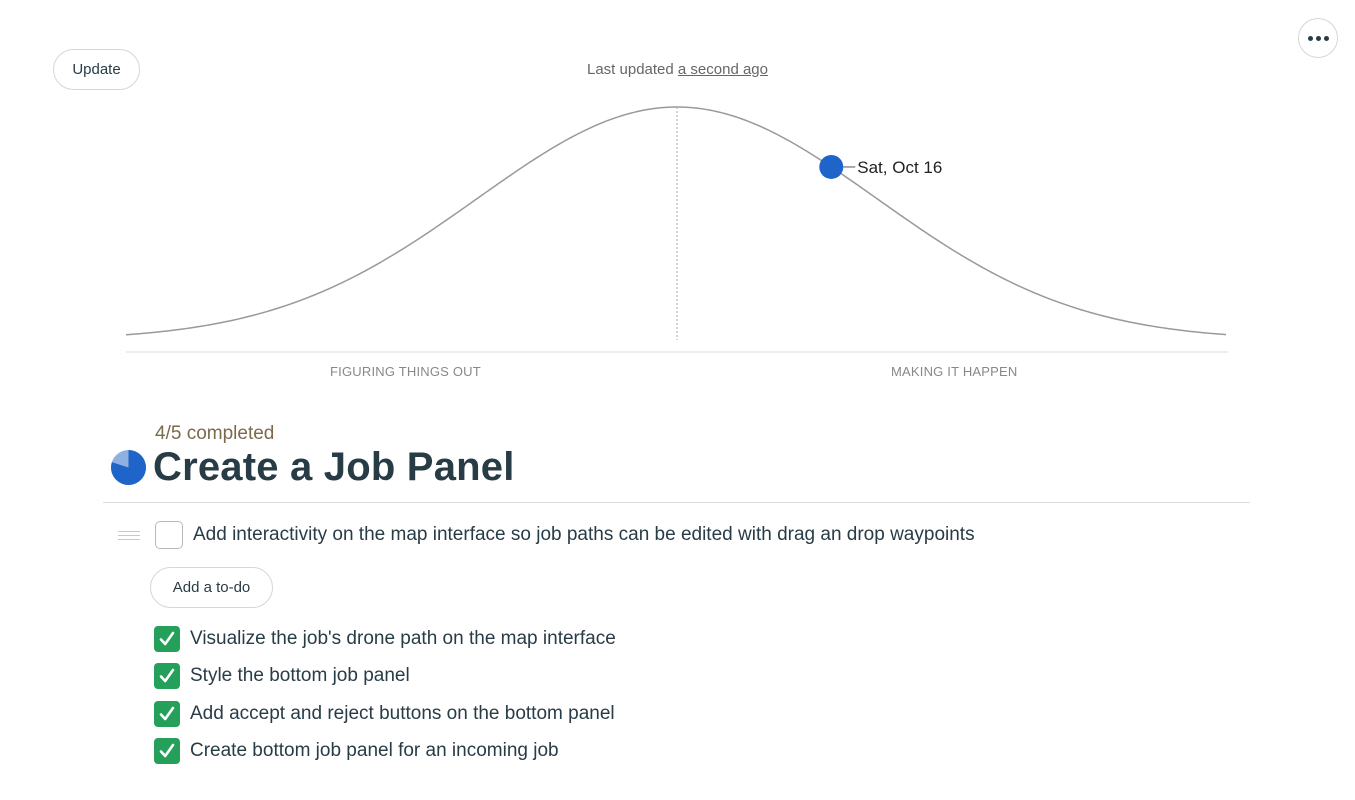 The image size is (1355, 800). I want to click on phase-label-left: FIGURING THINGS OUT, so click(405, 371).